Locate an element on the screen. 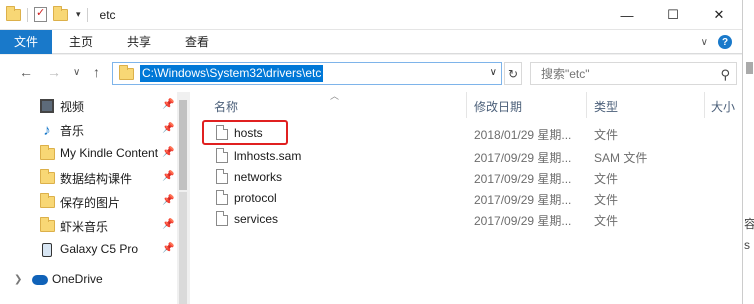  phone-icon is located at coordinates (47, 250).